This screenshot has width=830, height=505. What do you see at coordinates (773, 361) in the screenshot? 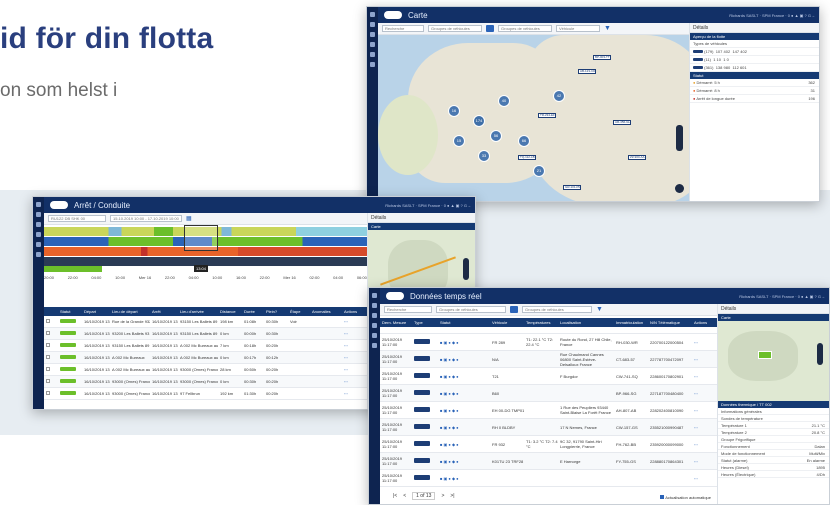
I see `mini-map` at bounding box center [773, 361].